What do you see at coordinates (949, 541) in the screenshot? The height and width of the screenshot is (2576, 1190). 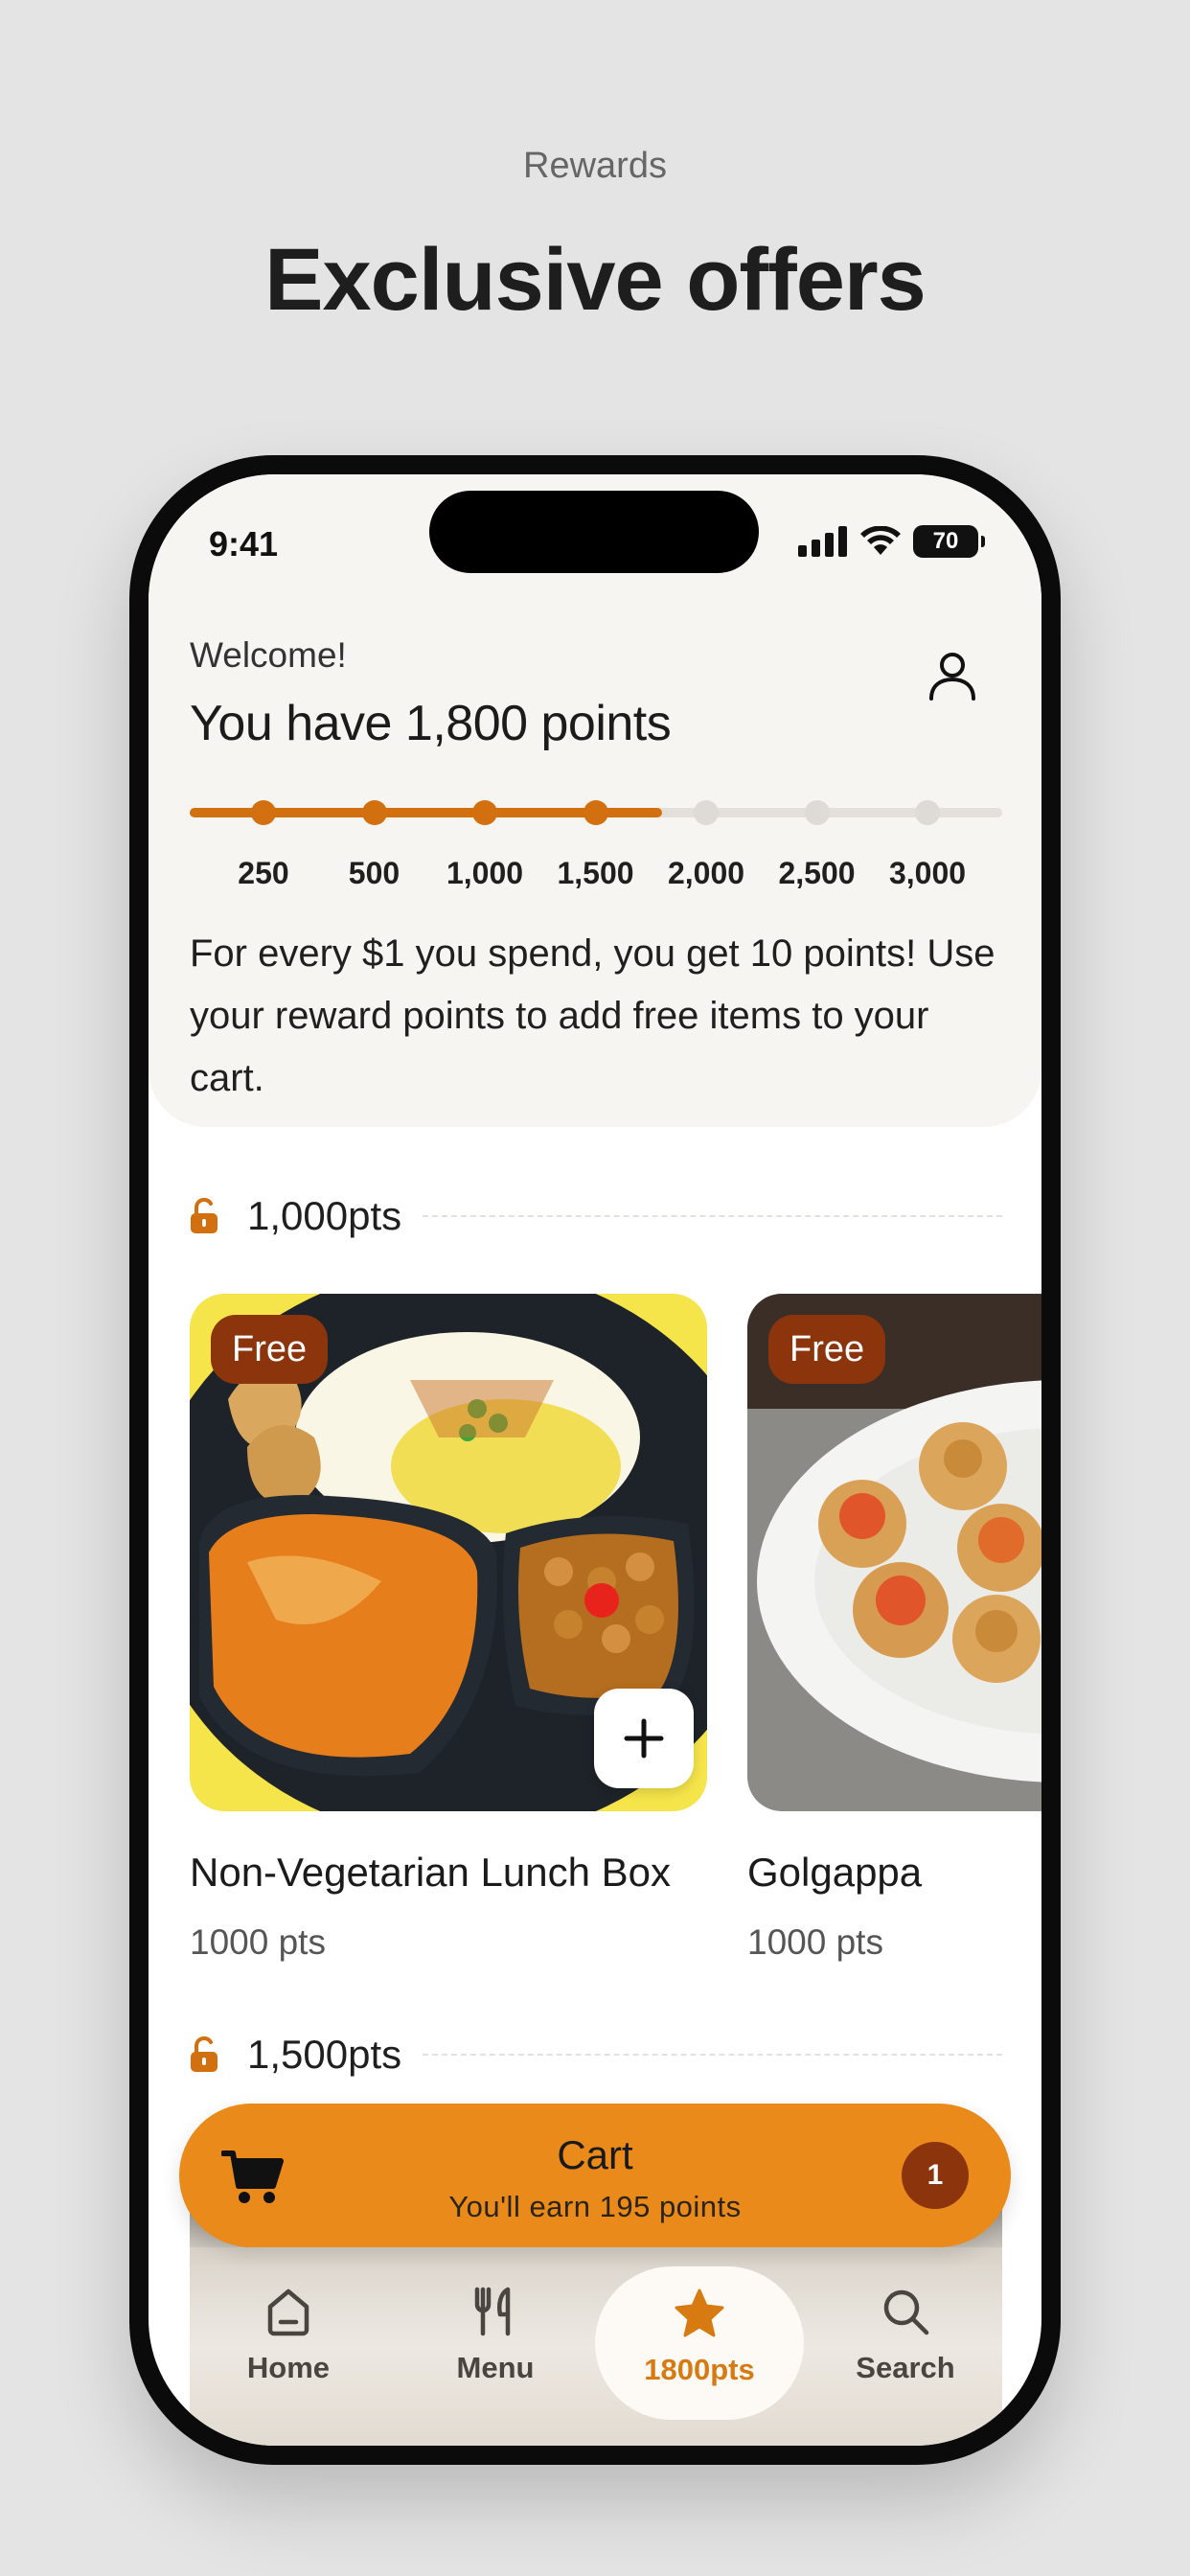 I see `battery-icon: 70` at bounding box center [949, 541].